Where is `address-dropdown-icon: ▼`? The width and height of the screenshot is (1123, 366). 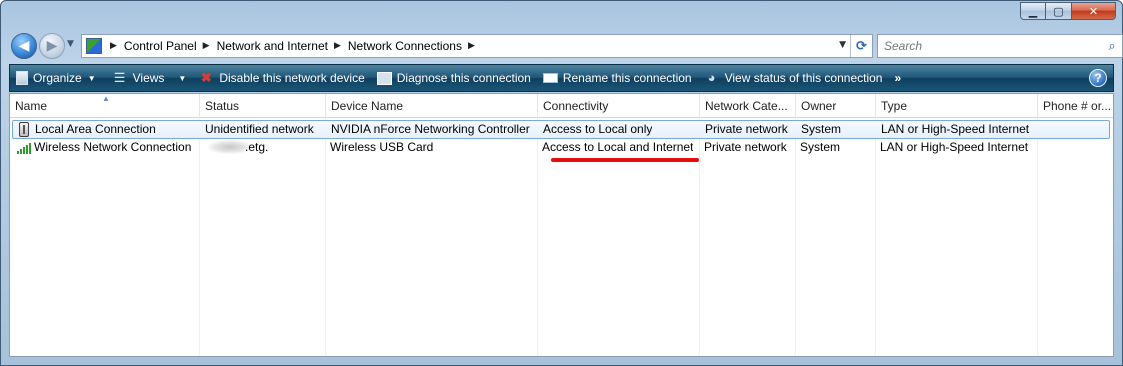 address-dropdown-icon: ▼ is located at coordinates (842, 45).